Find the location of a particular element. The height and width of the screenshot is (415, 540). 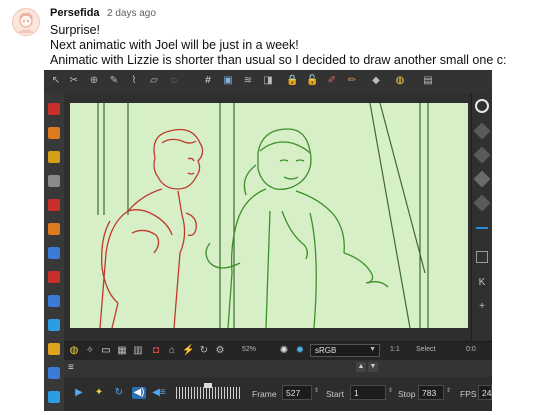

stroke-icon: ⌇ is located at coordinates (134, 80).